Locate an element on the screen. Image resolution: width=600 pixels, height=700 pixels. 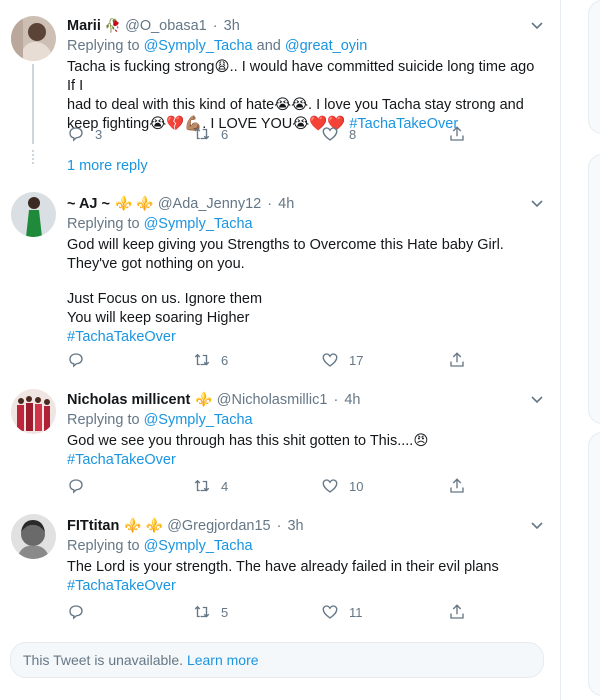
learn-more-link: Learn more is located at coordinates (223, 660).